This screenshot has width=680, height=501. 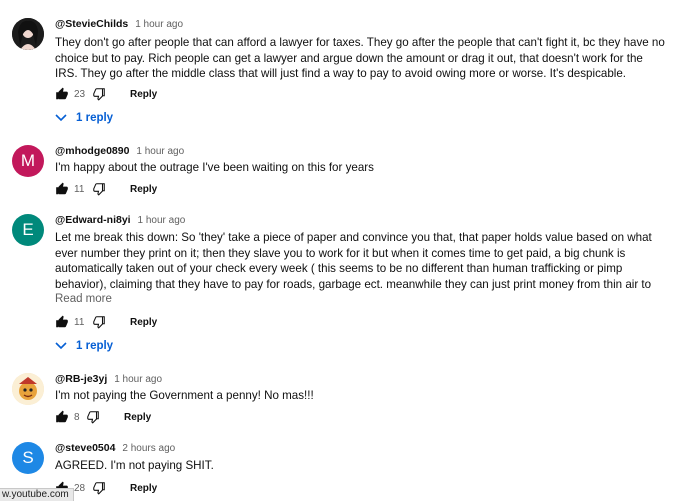 I want to click on comment-actions: 23 Reply, so click(x=106, y=94).